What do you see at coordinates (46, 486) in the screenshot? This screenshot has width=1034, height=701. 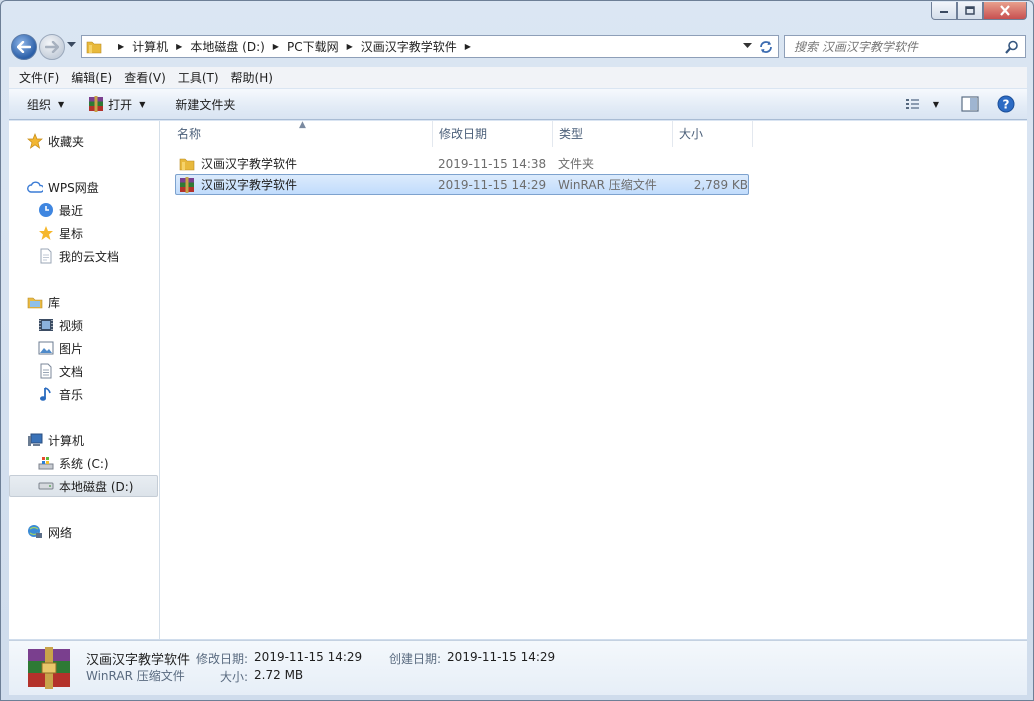 I see `drive-icon` at bounding box center [46, 486].